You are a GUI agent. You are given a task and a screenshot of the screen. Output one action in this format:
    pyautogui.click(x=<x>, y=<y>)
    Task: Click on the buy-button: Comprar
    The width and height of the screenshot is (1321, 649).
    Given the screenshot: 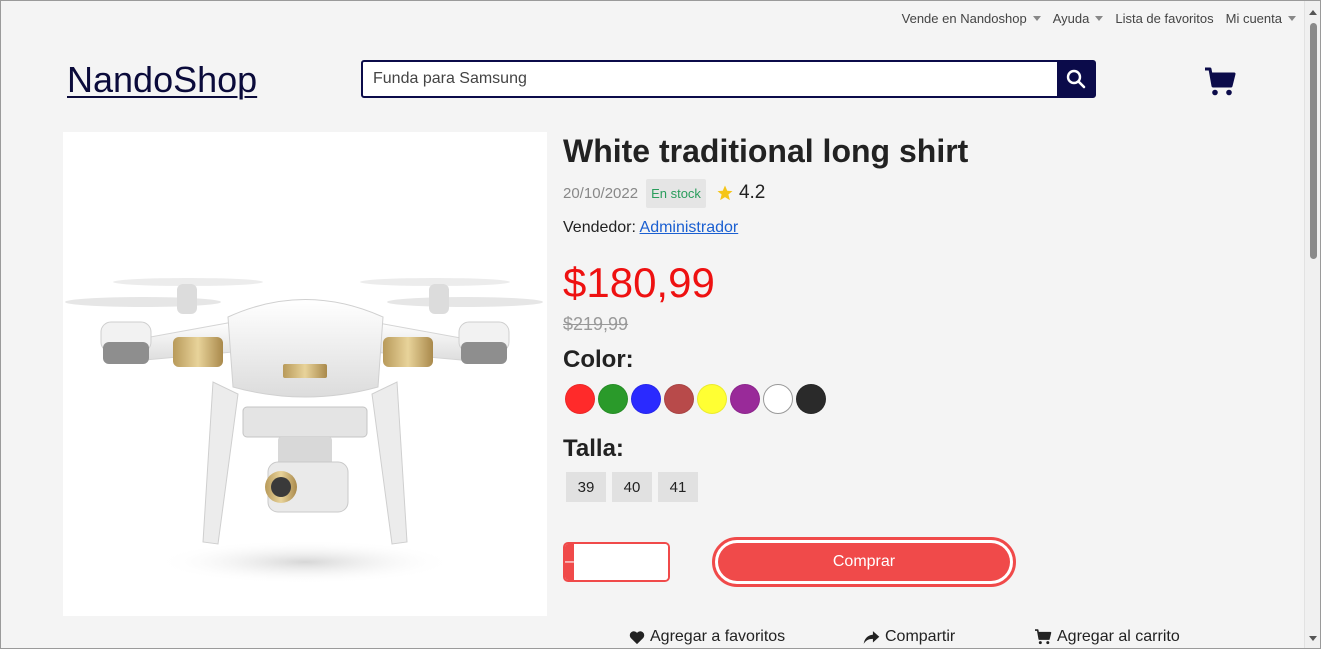 What is the action you would take?
    pyautogui.click(x=864, y=562)
    